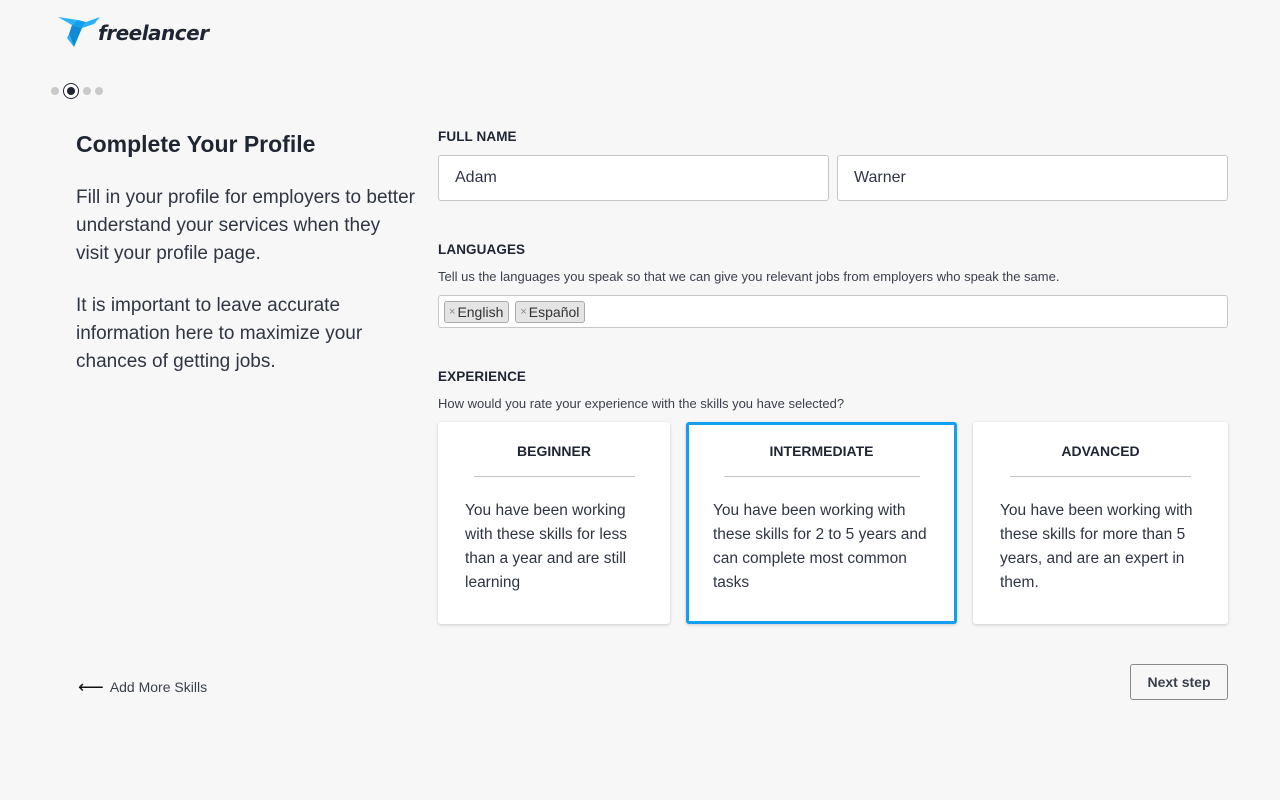 This screenshot has height=800, width=1280. I want to click on next-step-button: Next step, so click(1179, 682).